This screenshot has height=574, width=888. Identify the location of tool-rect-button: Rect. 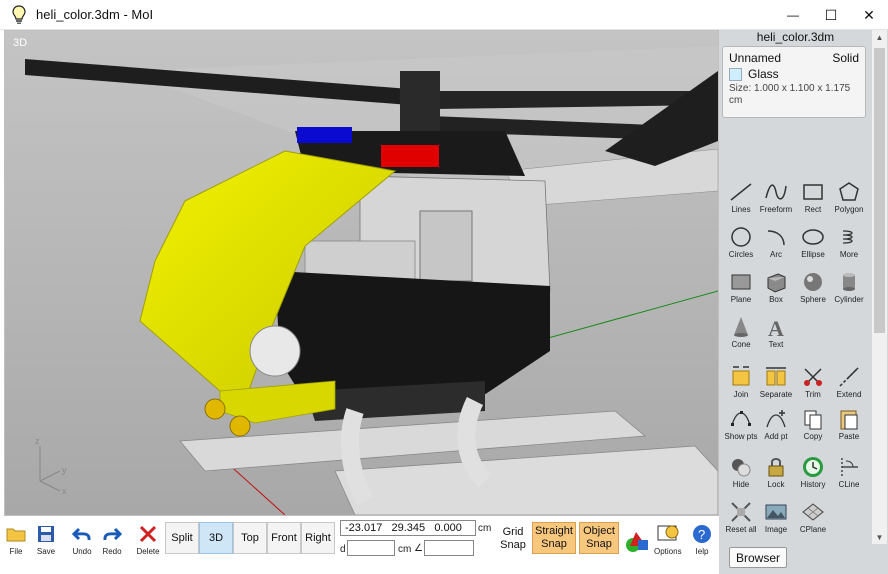
(813, 200).